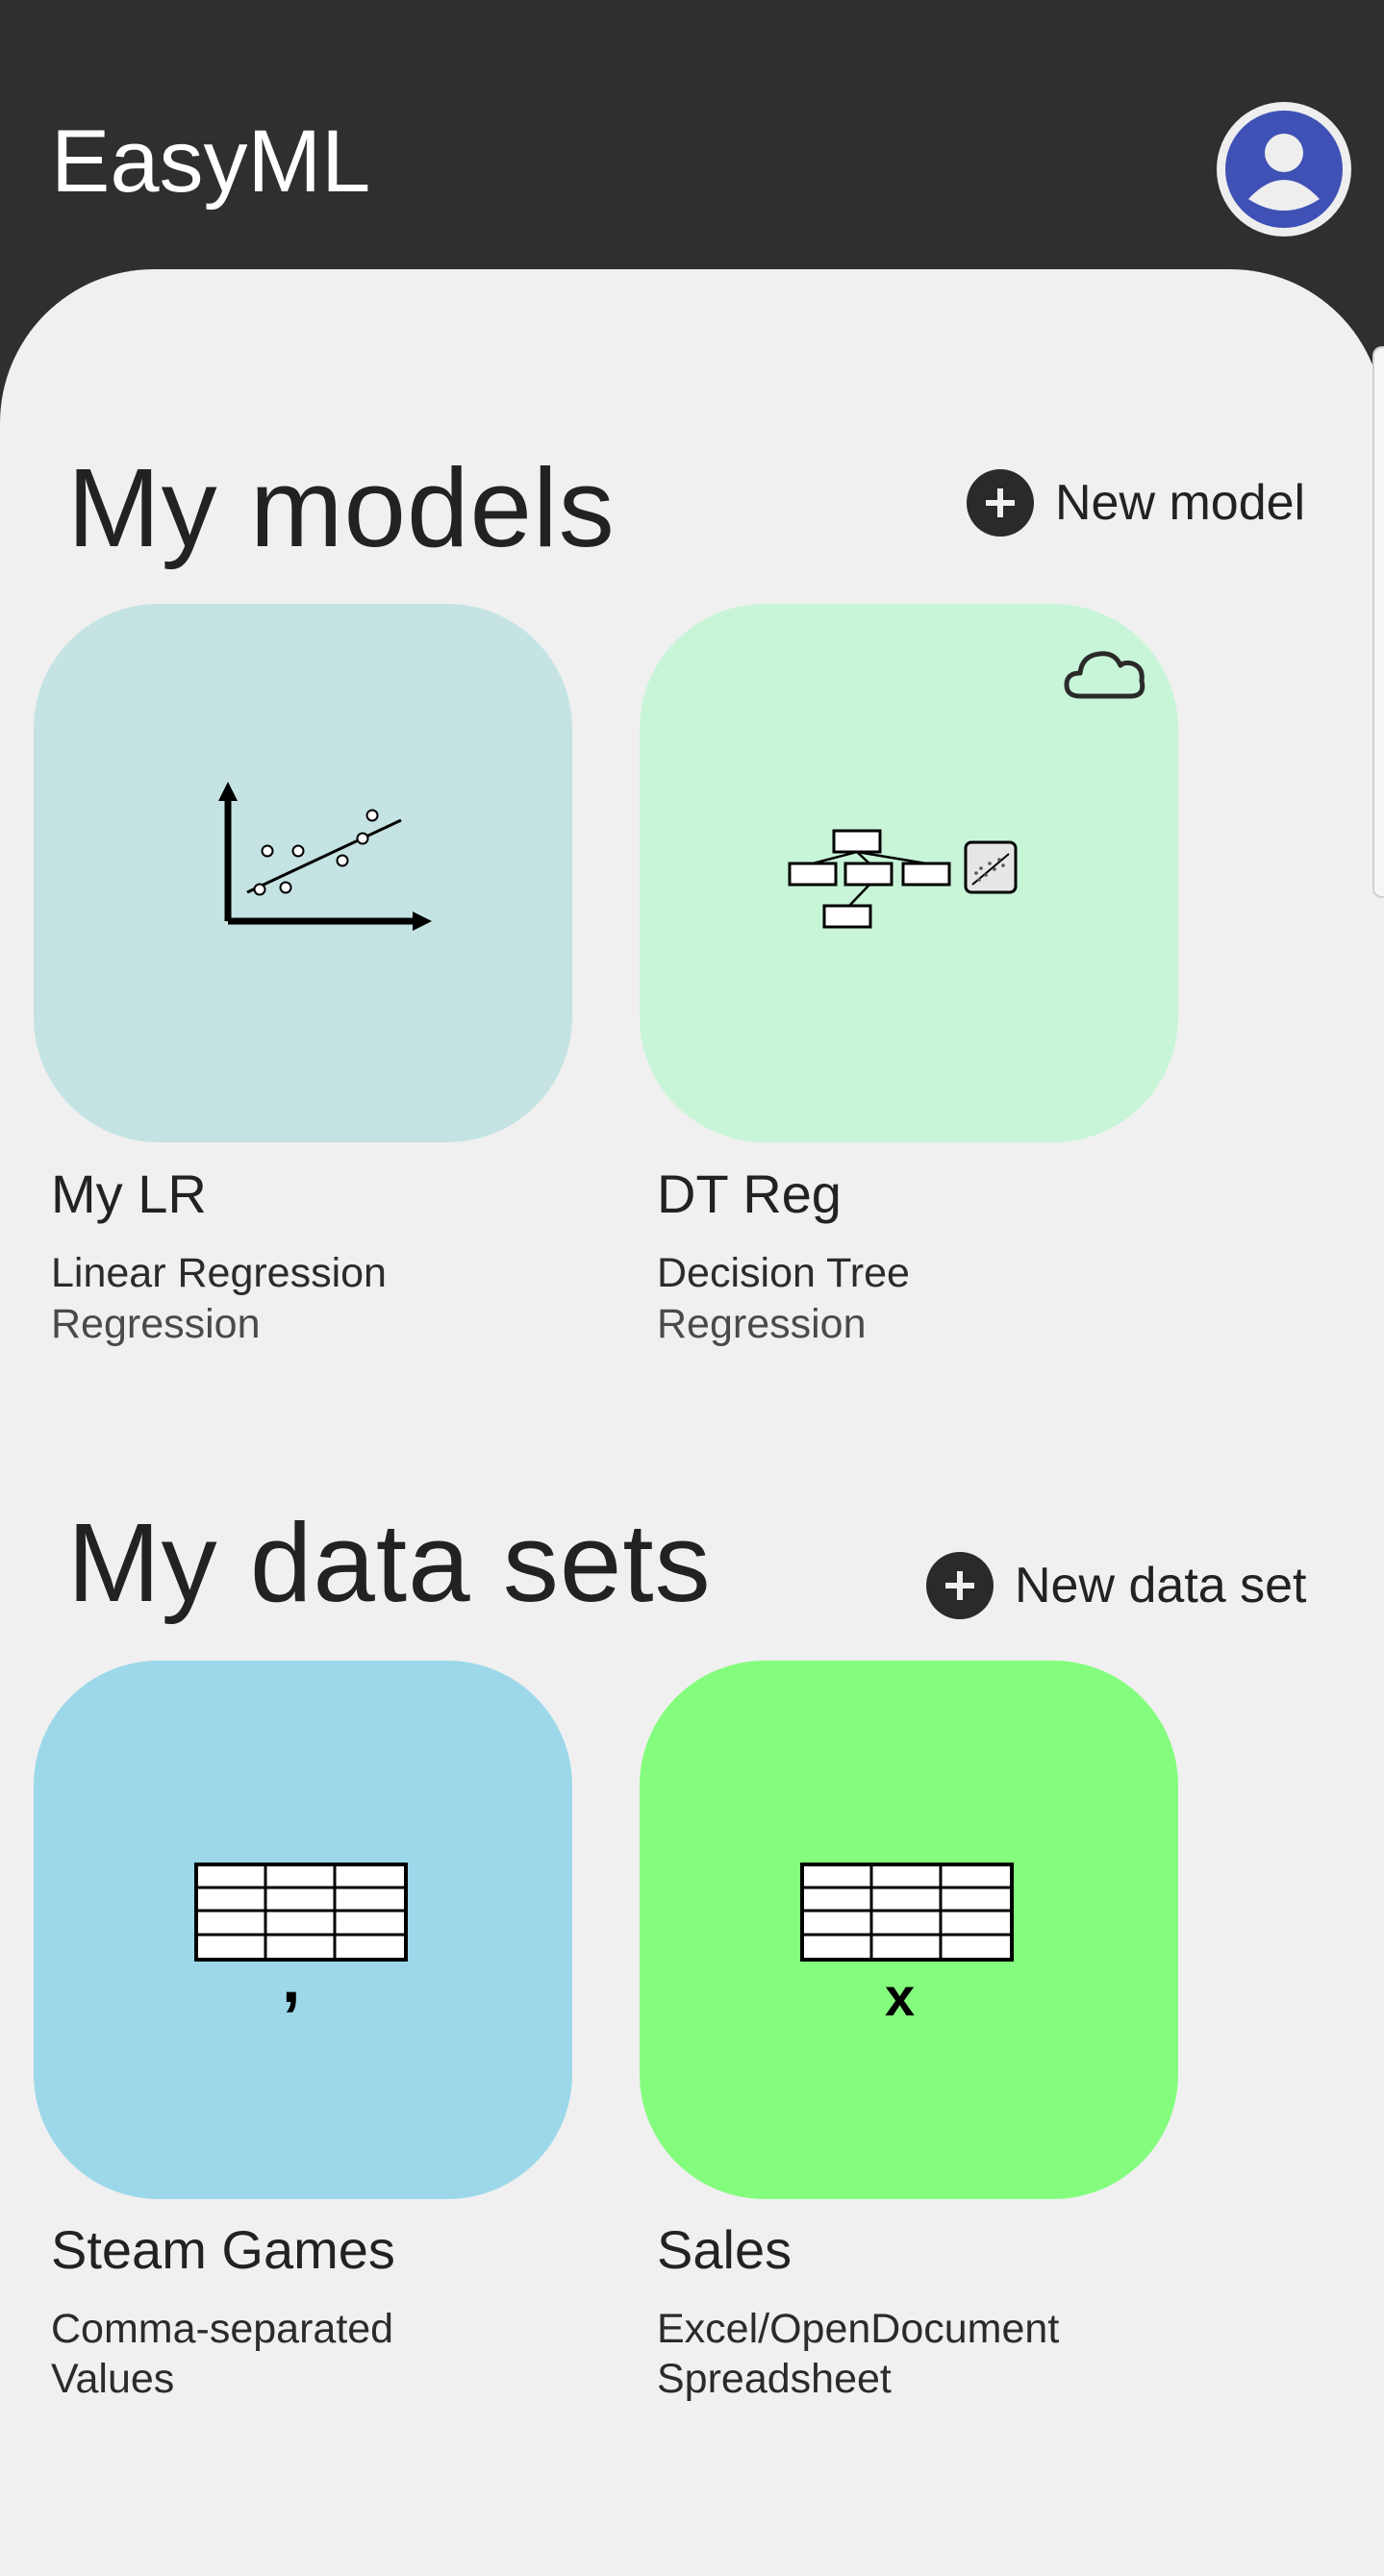 The image size is (1384, 2576). I want to click on dataset-name: Sales, so click(725, 2249).